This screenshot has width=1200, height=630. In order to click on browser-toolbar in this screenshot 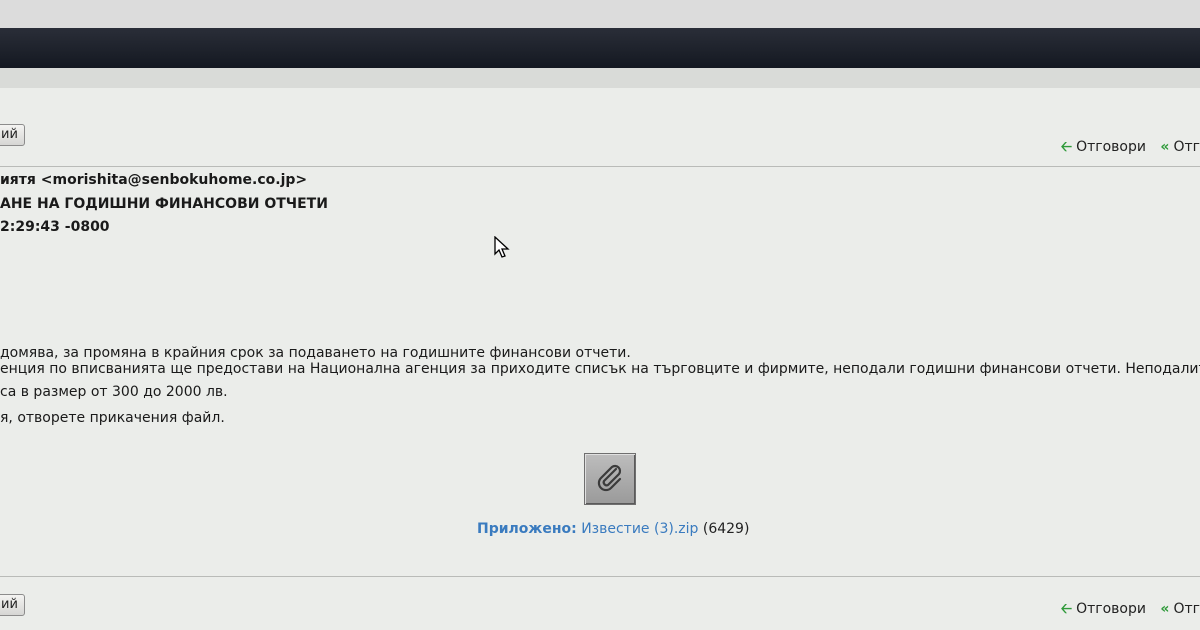, I will do `click(600, 48)`.